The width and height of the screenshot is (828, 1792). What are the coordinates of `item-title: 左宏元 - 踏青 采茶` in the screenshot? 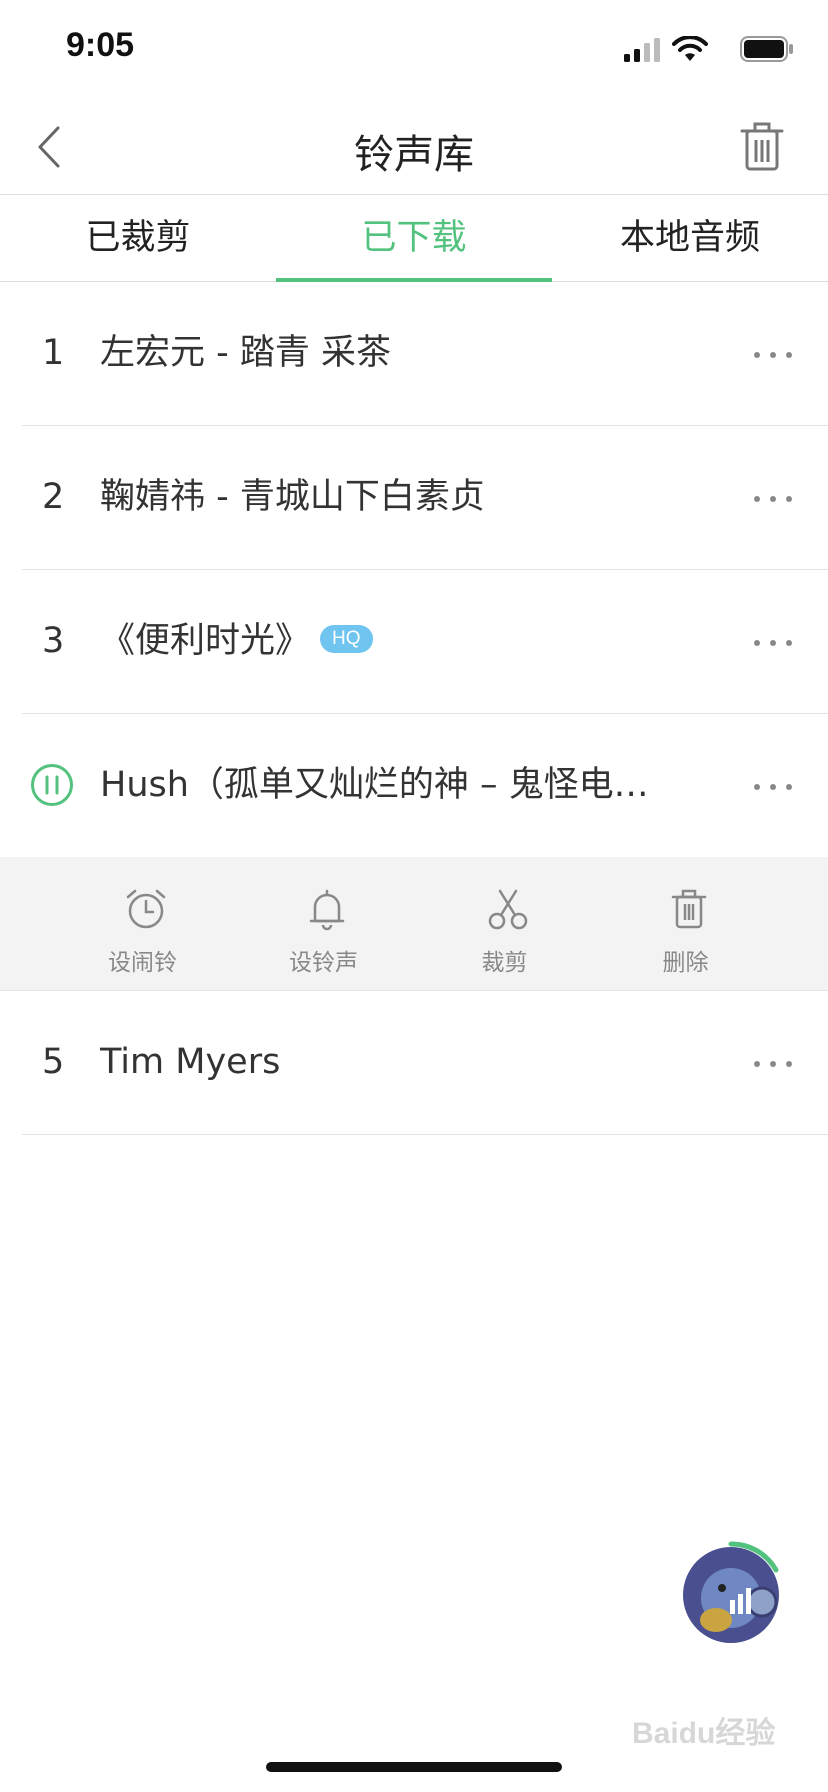 It's located at (246, 353).